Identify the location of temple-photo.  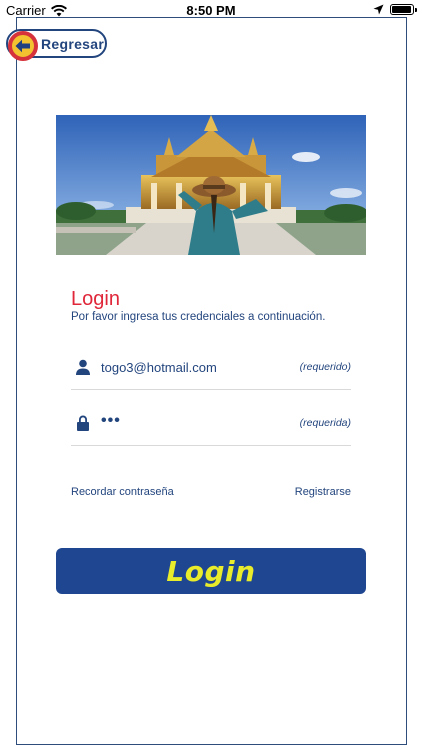
(211, 185).